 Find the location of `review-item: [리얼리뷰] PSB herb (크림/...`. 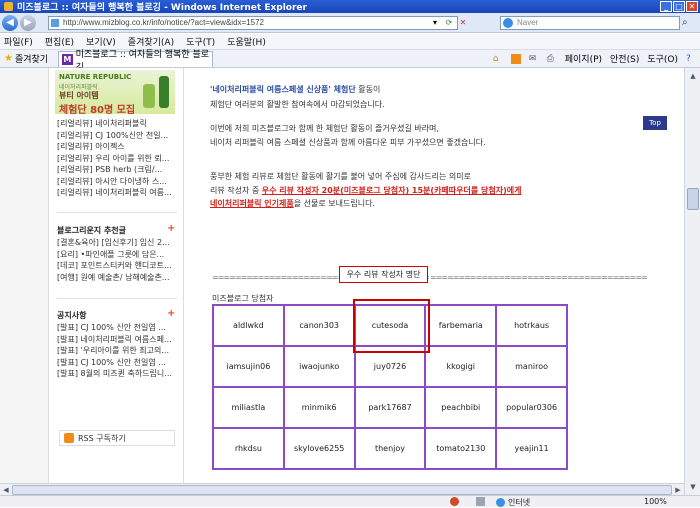

review-item: [리얼리뷰] PSB herb (크림/... is located at coordinates (114, 170).